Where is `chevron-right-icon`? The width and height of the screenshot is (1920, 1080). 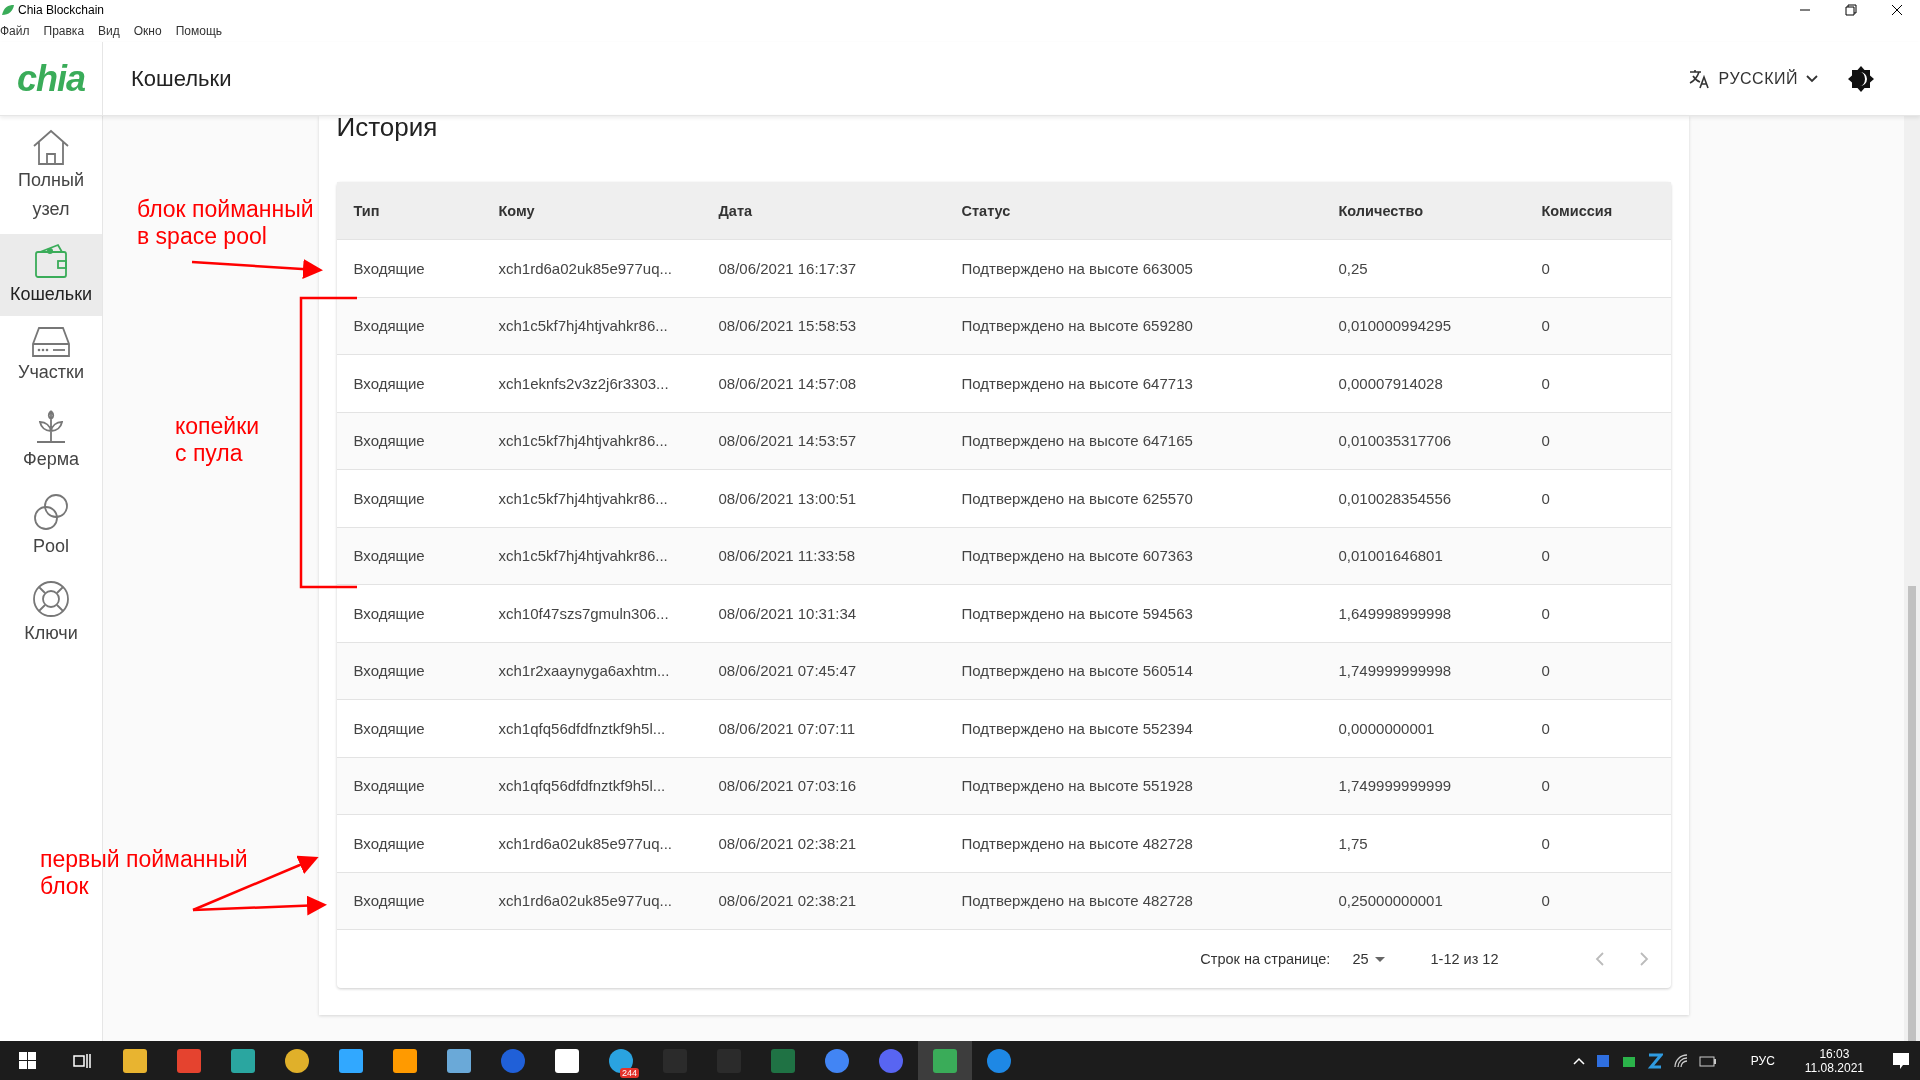
chevron-right-icon is located at coordinates (1644, 959).